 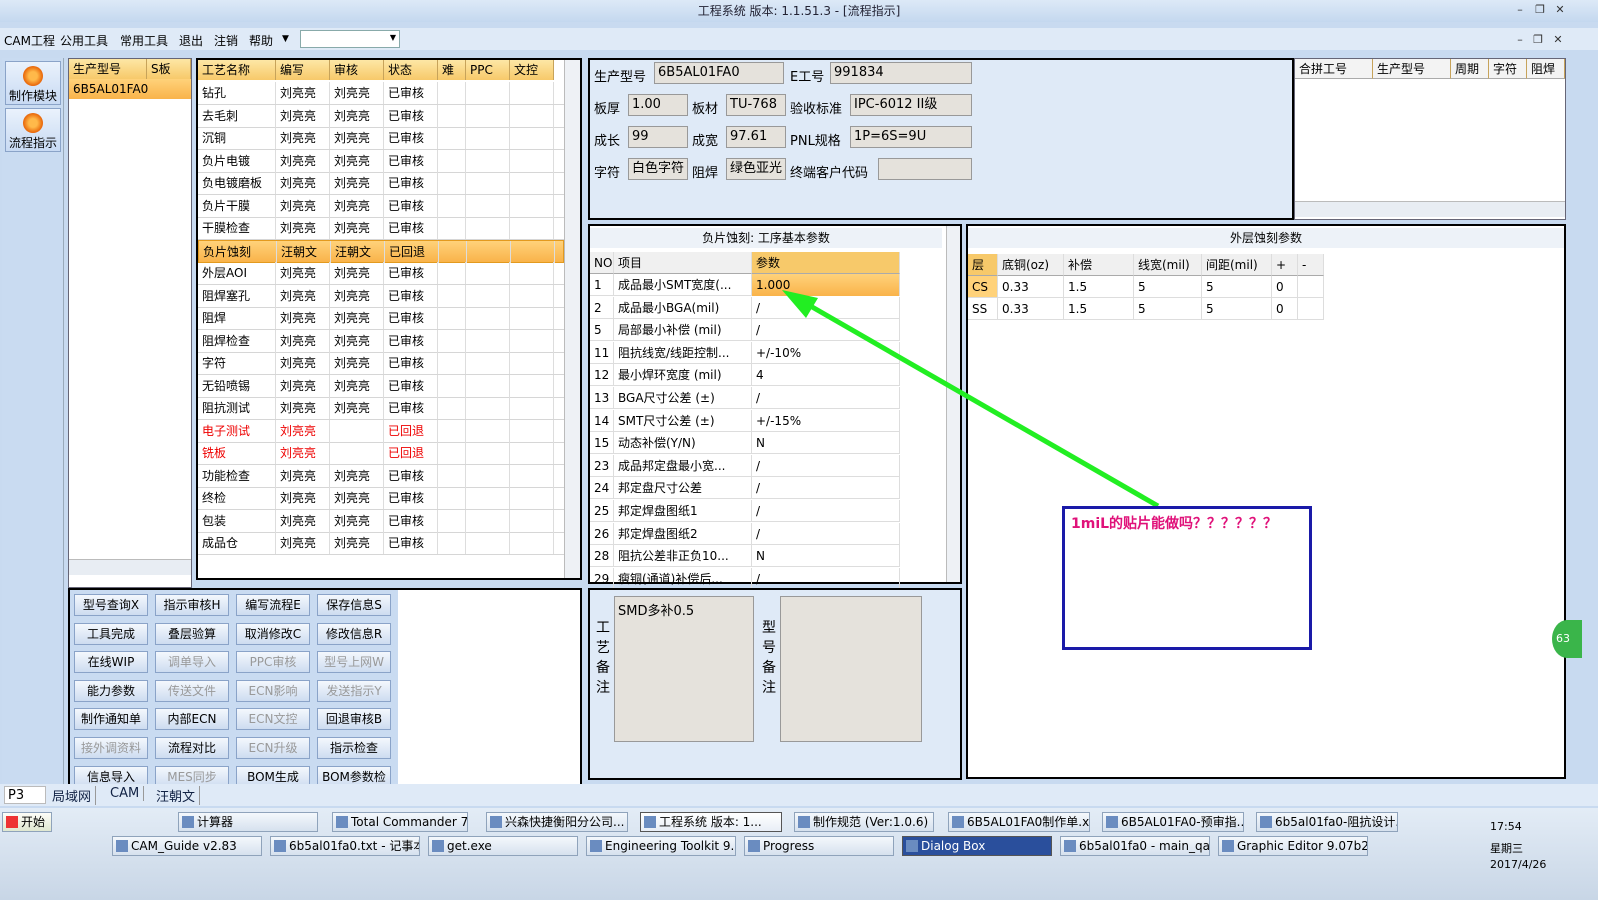 I want to click on taskbar-item: CAM_Guide v2.83, so click(x=187, y=846).